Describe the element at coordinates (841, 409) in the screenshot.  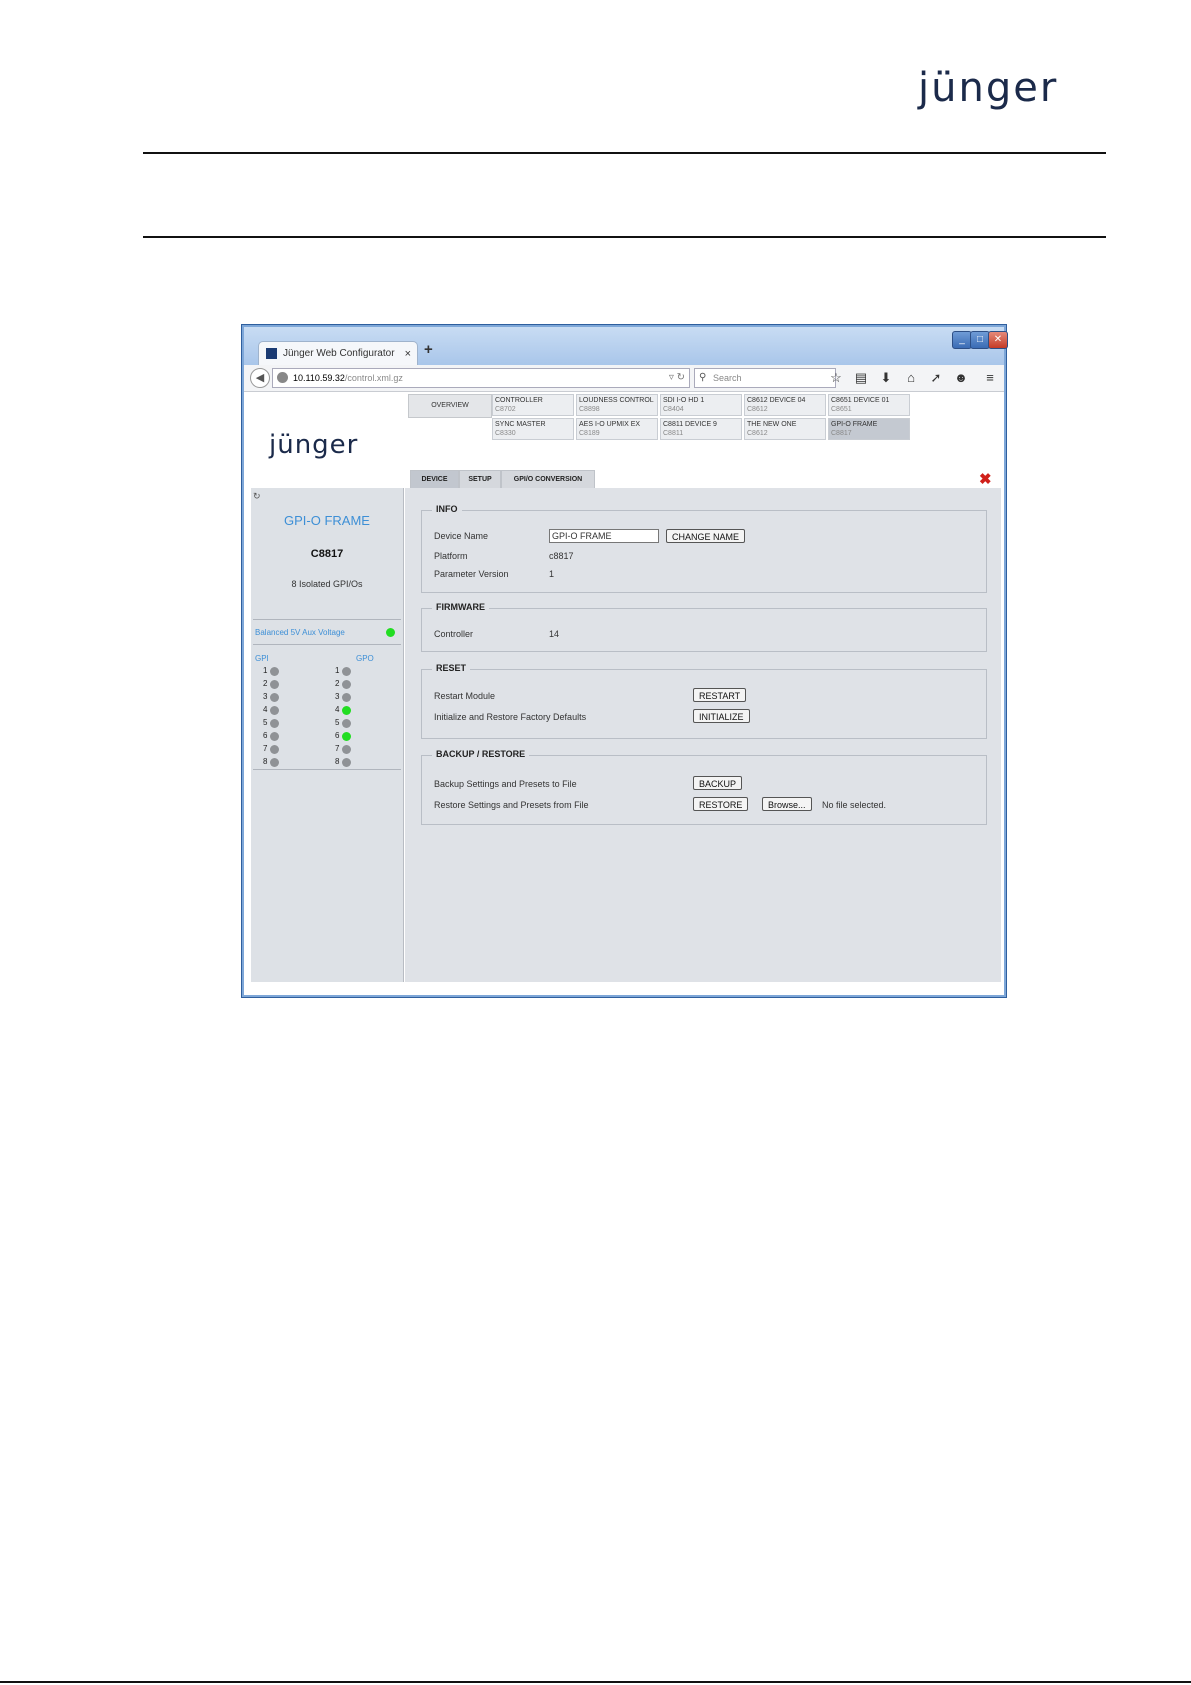
I see `device-code: C8651` at that location.